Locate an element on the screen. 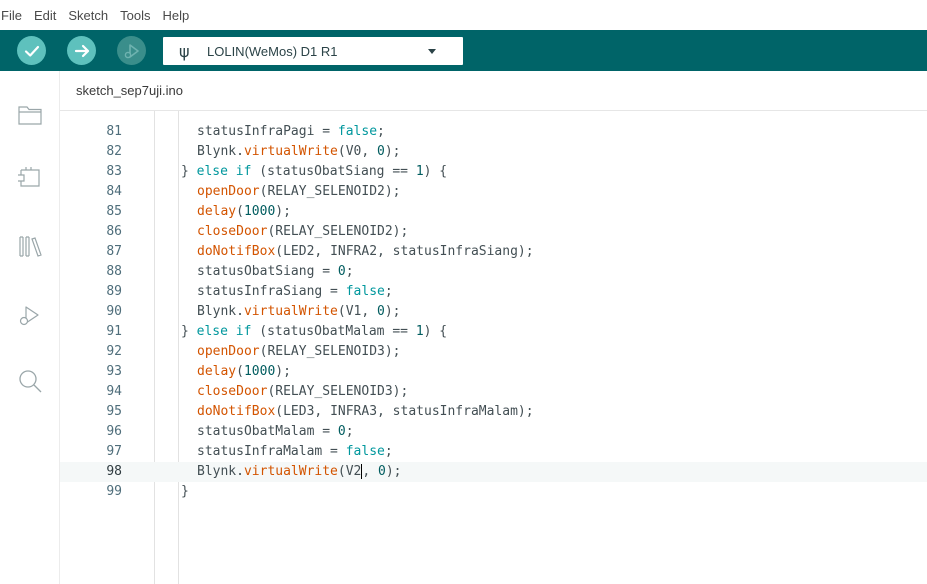 This screenshot has height=584, width=927. line-number: 82 is located at coordinates (114, 151).